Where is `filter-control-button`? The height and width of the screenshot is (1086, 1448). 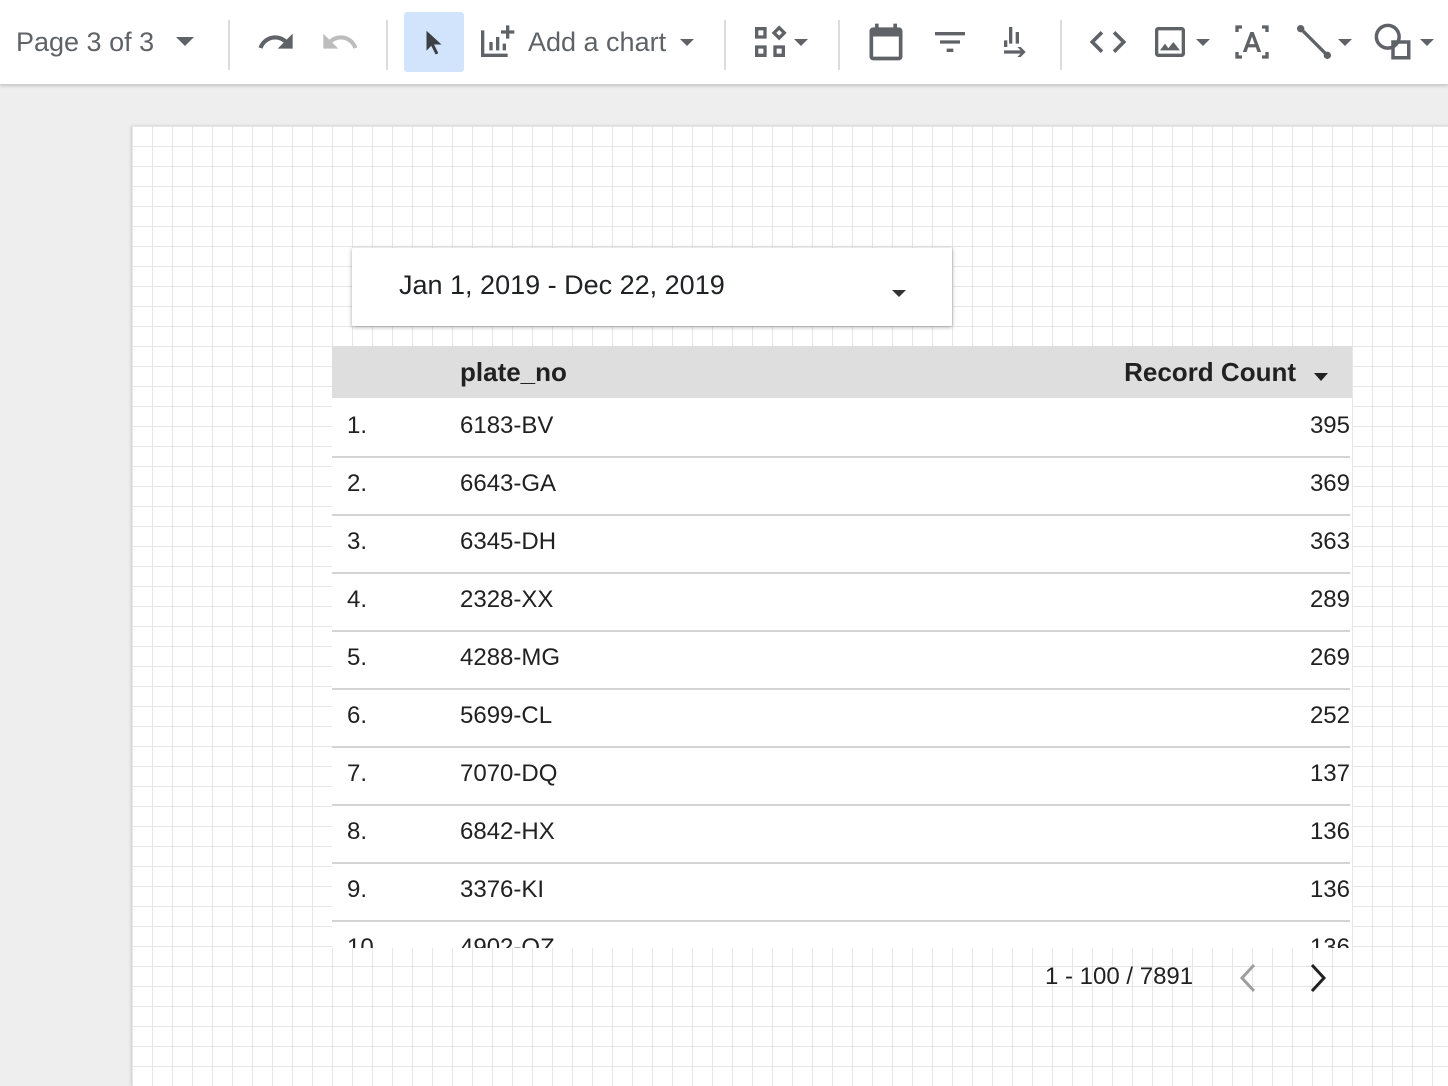 filter-control-button is located at coordinates (950, 42).